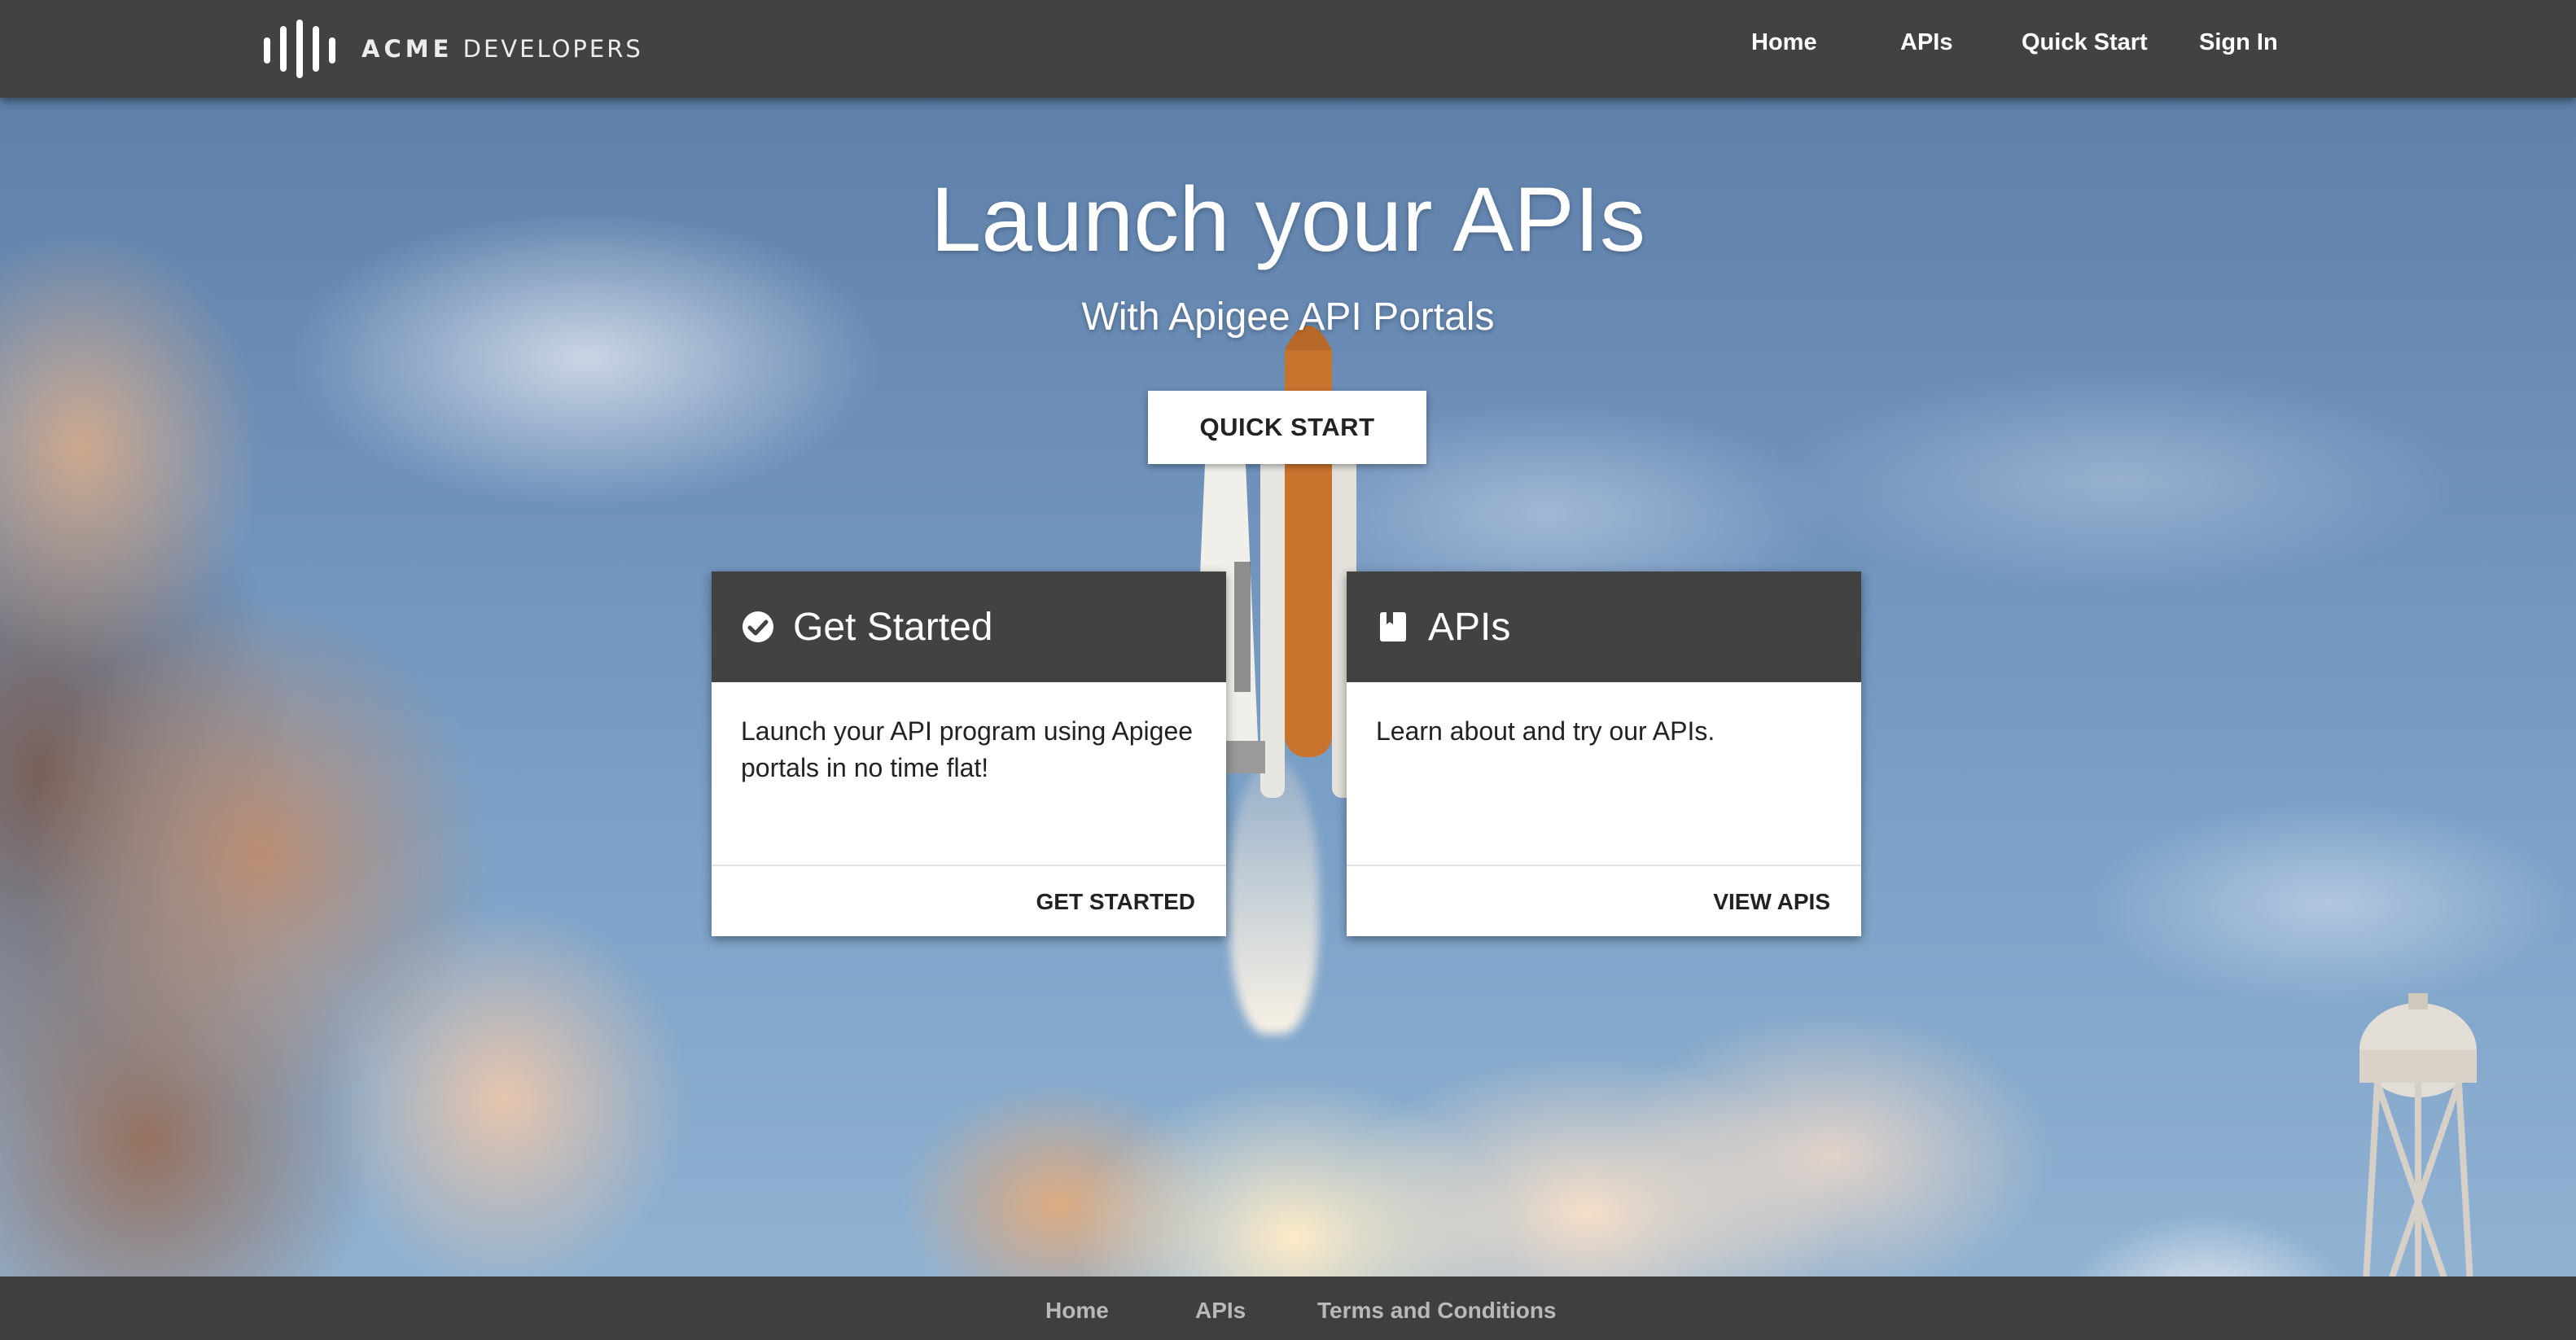 The image size is (2576, 1340). I want to click on card-description: Learn about and try our APIs., so click(1604, 774).